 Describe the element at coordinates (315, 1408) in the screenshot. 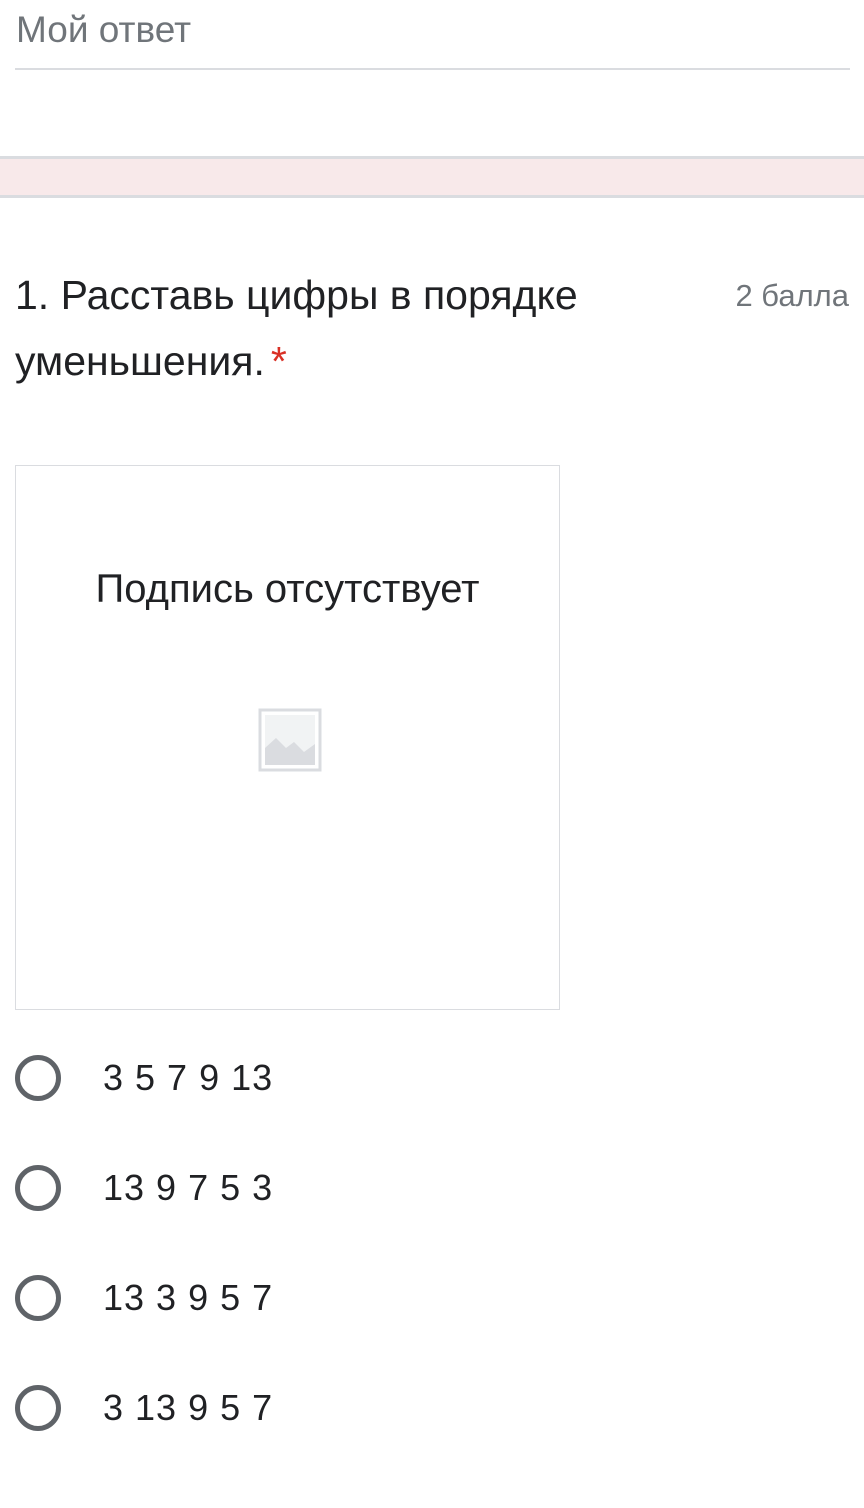

I see `option-4: 3 13 9 5 7` at that location.